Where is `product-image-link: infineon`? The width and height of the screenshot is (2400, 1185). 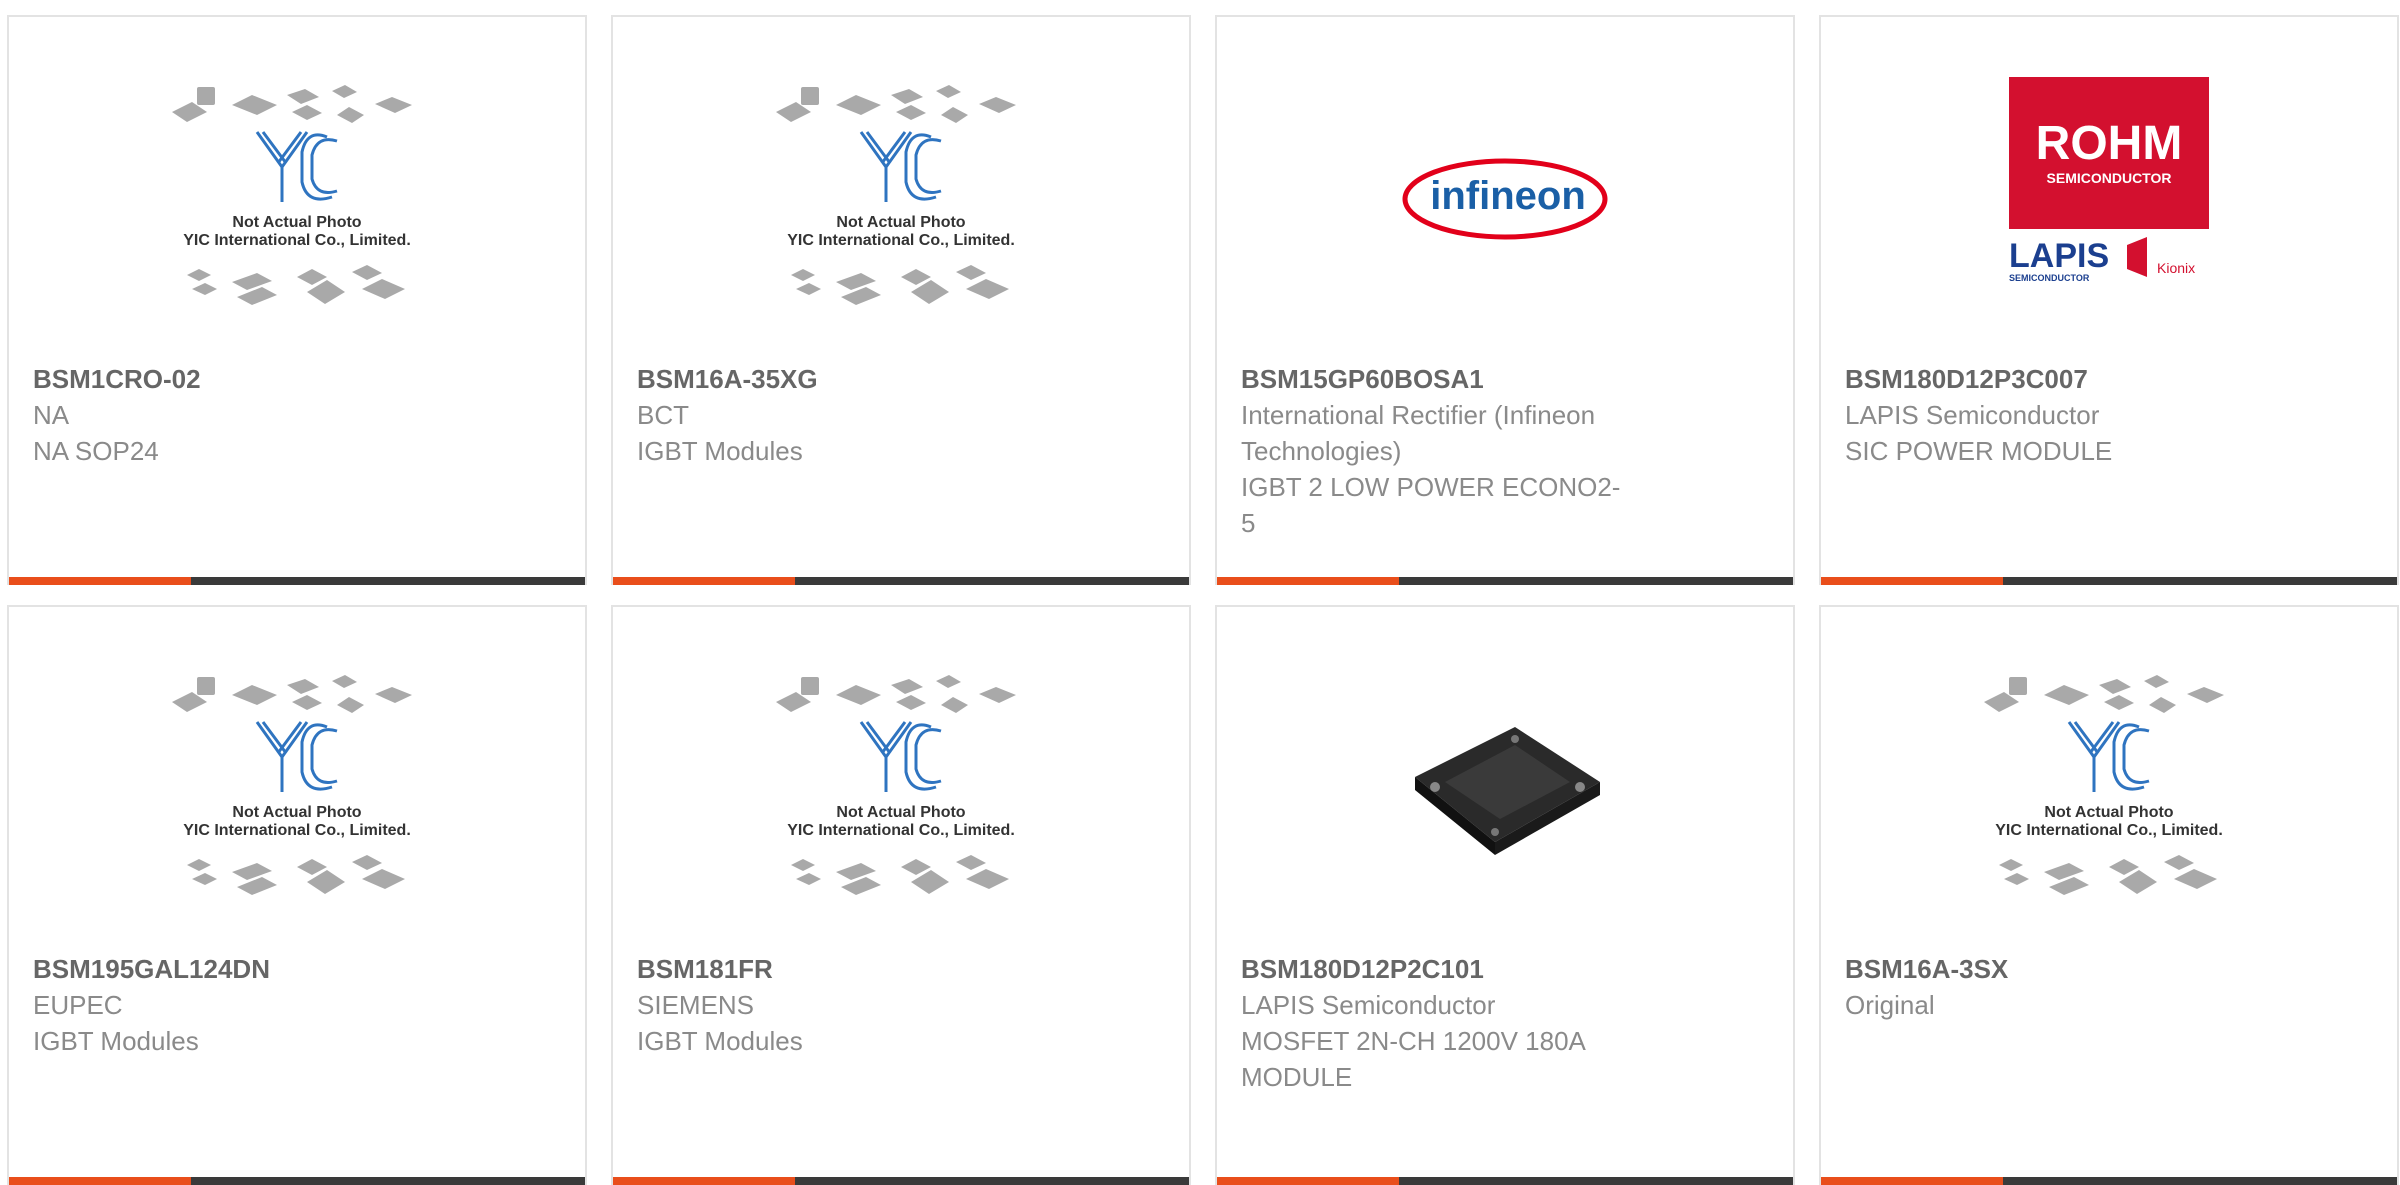
product-image-link: infineon is located at coordinates (1505, 197).